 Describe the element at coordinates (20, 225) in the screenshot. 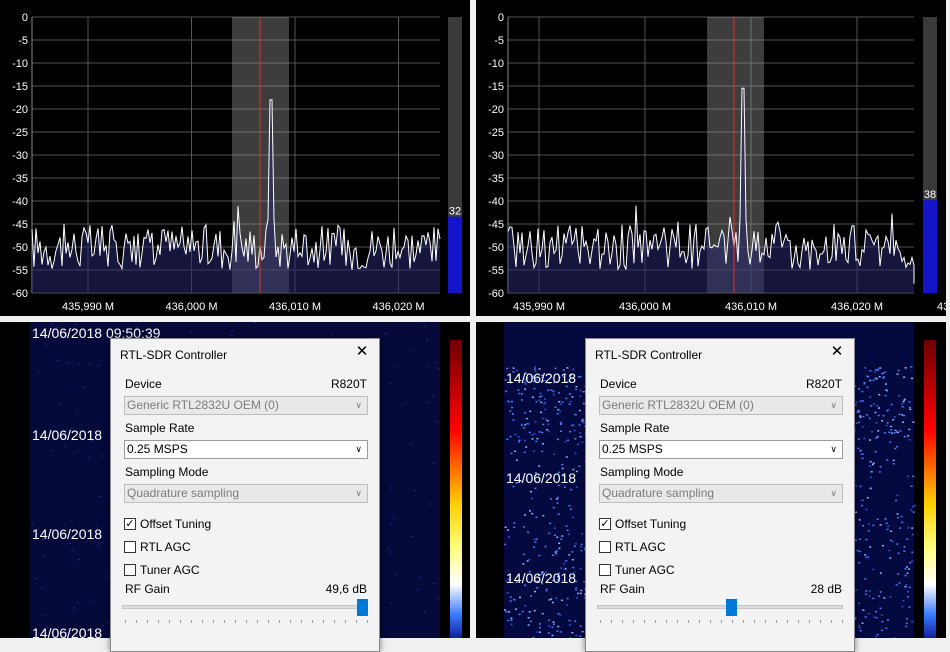

I see `y-tick-label: -45` at that location.